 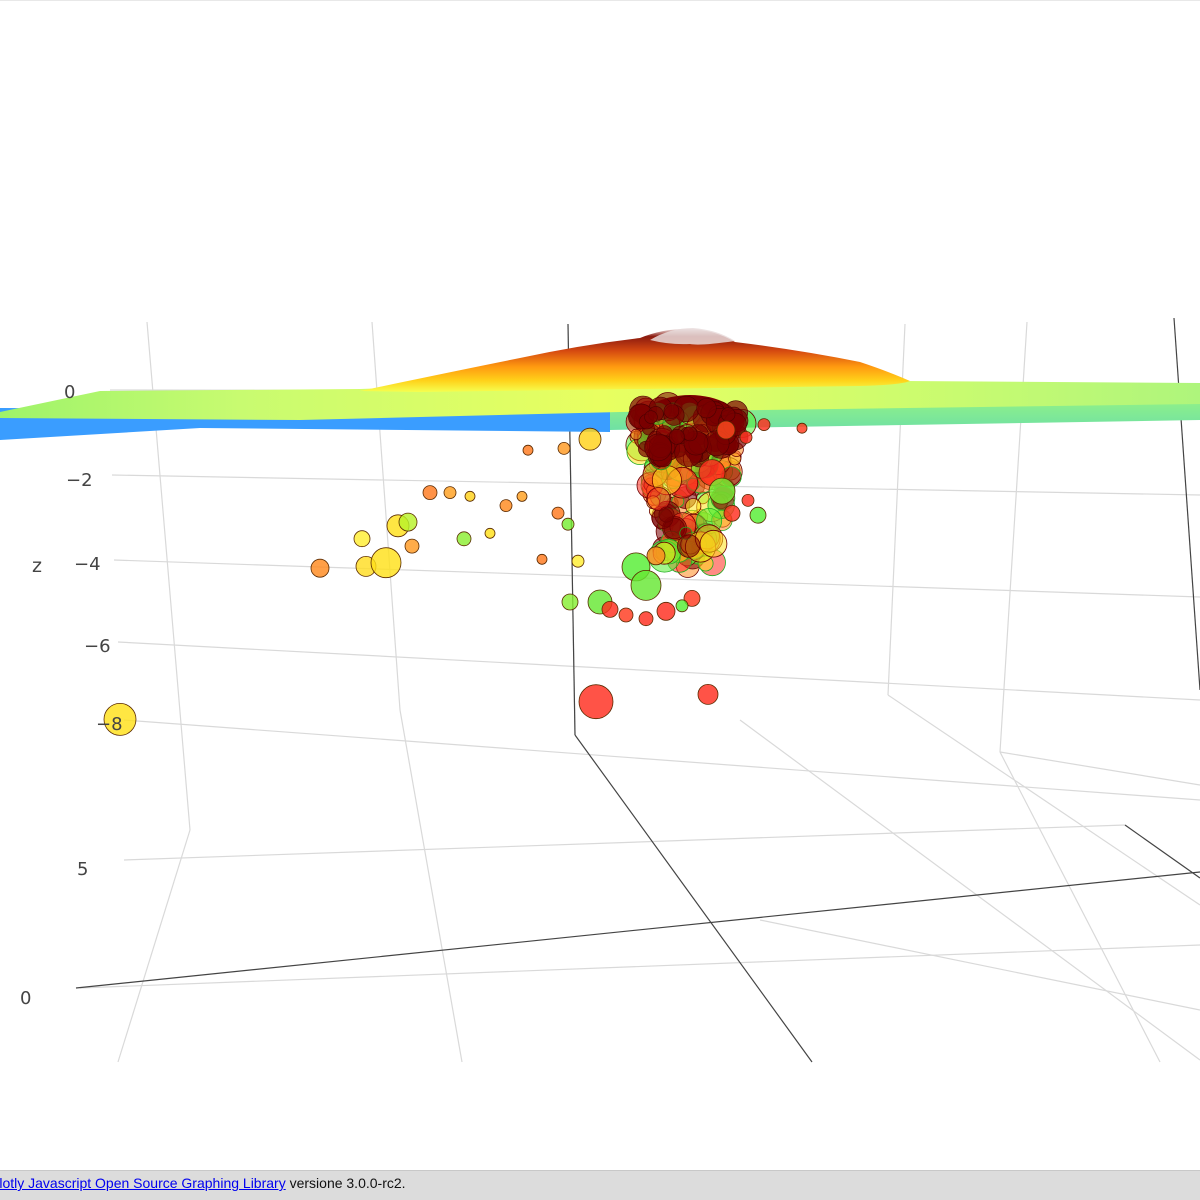 What do you see at coordinates (87, 564) in the screenshot?
I see `z-tick-label: −4` at bounding box center [87, 564].